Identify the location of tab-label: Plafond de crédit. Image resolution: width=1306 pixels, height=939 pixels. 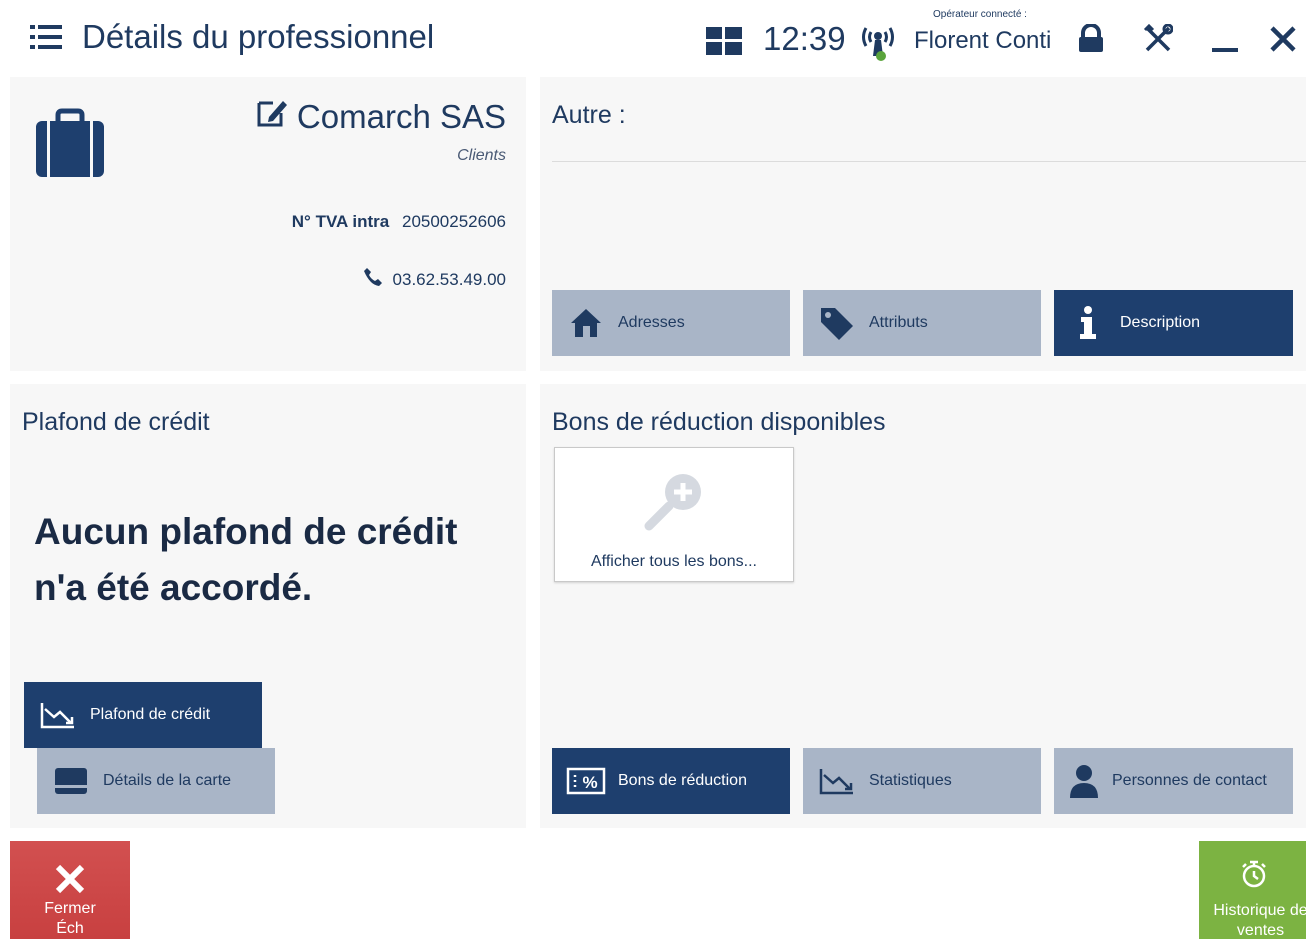
(150, 714).